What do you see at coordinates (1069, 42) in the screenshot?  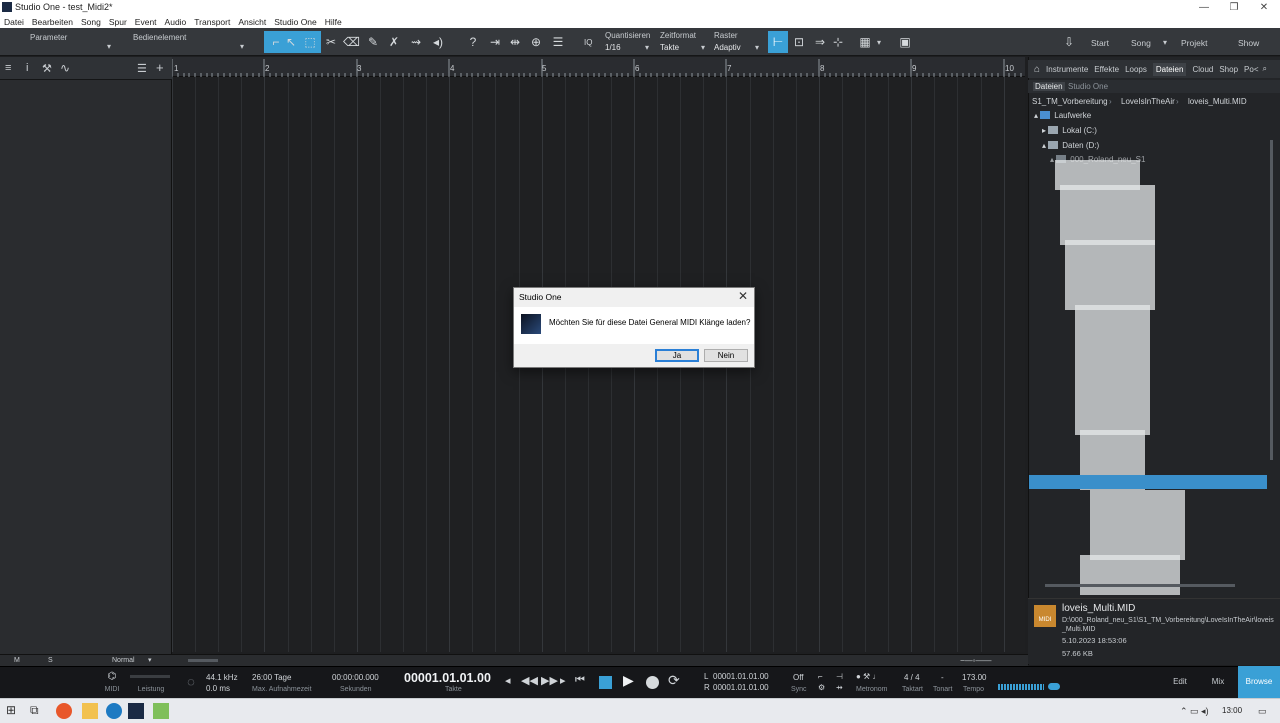 I see `download-icon: ⇩` at bounding box center [1069, 42].